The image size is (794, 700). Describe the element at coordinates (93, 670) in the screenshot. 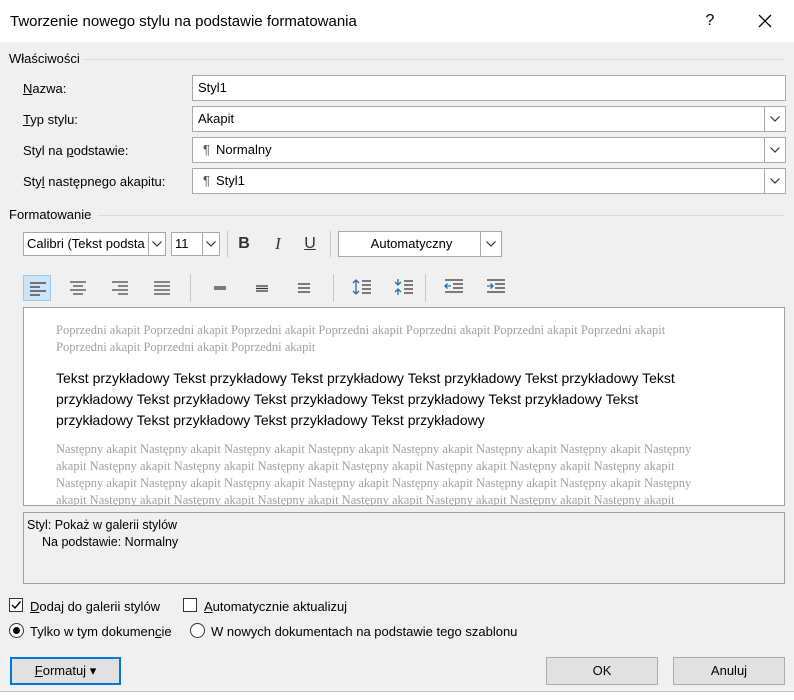

I see `dropdown-arrow-icon: ▾` at that location.